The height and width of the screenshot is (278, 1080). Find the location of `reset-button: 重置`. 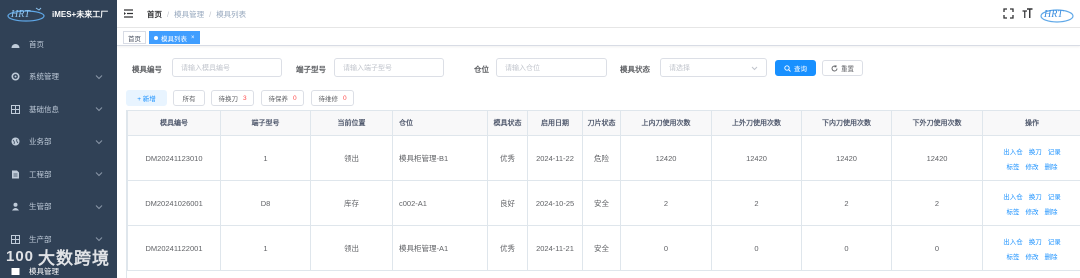

reset-button: 重置 is located at coordinates (842, 68).